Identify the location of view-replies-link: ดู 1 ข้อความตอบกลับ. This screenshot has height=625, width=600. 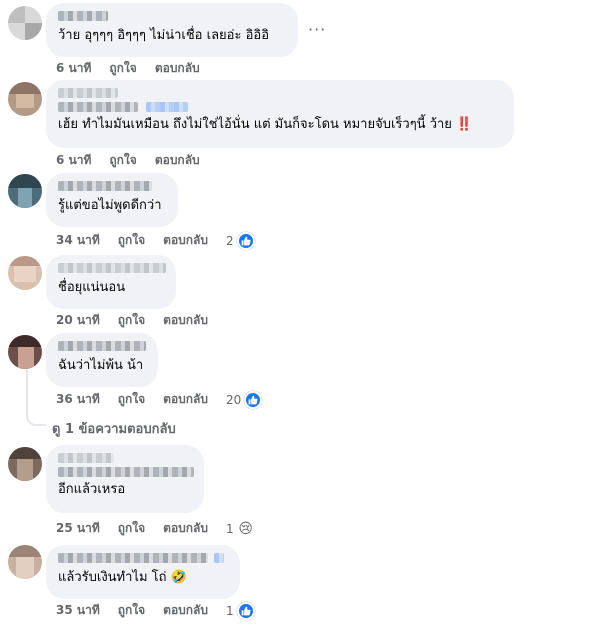
(114, 428).